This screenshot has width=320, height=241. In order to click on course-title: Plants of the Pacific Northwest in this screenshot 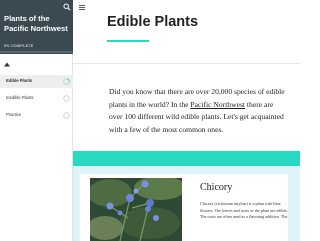, I will do `click(36, 23)`.